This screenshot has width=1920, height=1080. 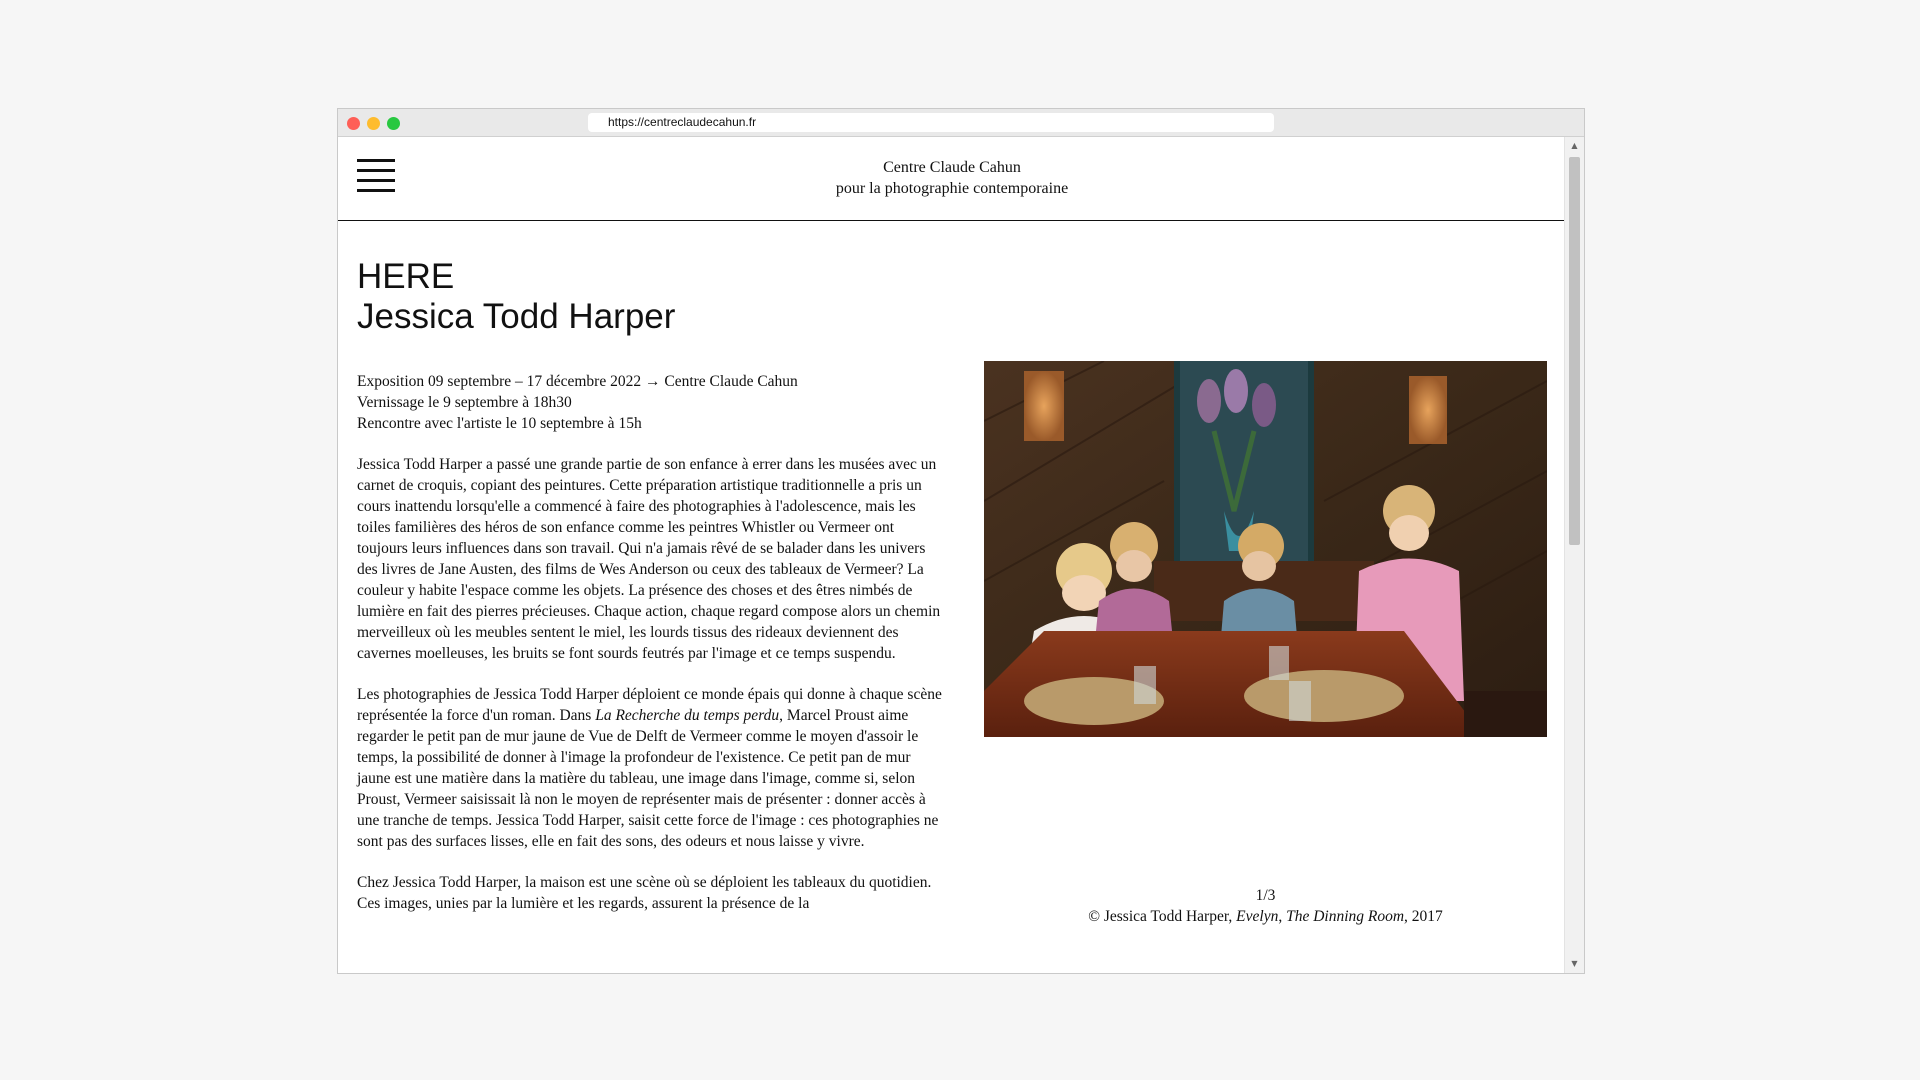 What do you see at coordinates (1574, 964) in the screenshot?
I see `scroll-down-icon: ▼` at bounding box center [1574, 964].